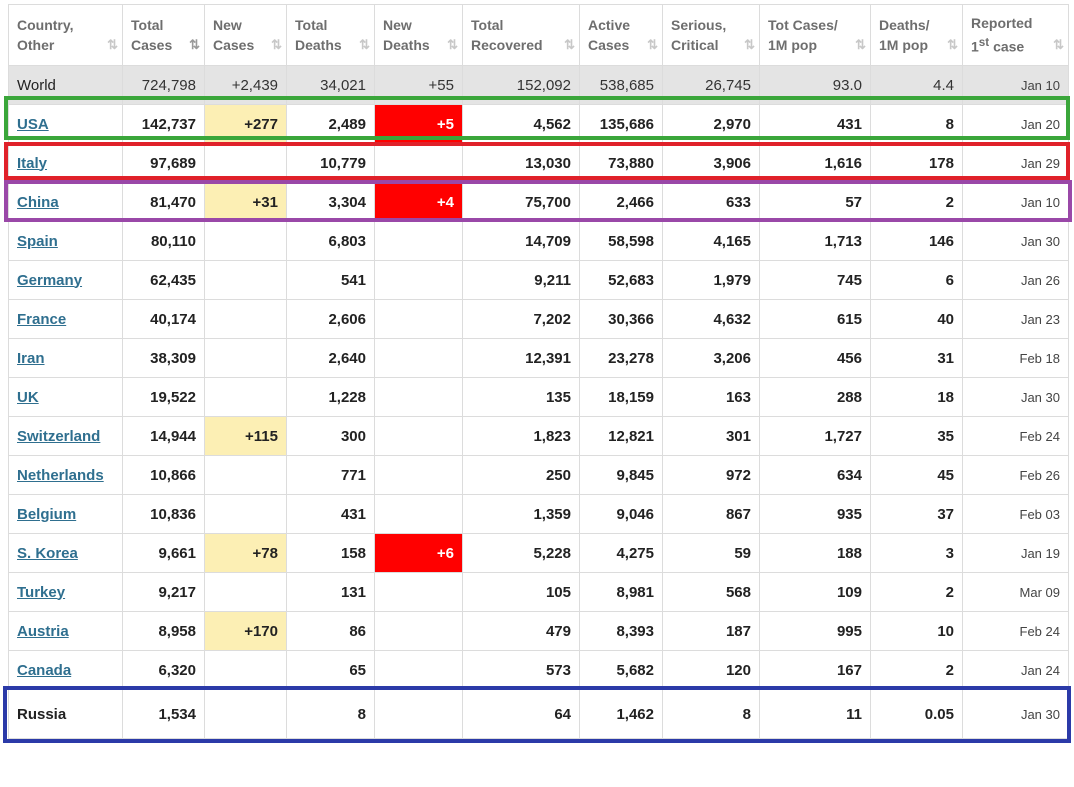 The width and height of the screenshot is (1074, 787). I want to click on total-cases-cell: 40,174, so click(163, 319).